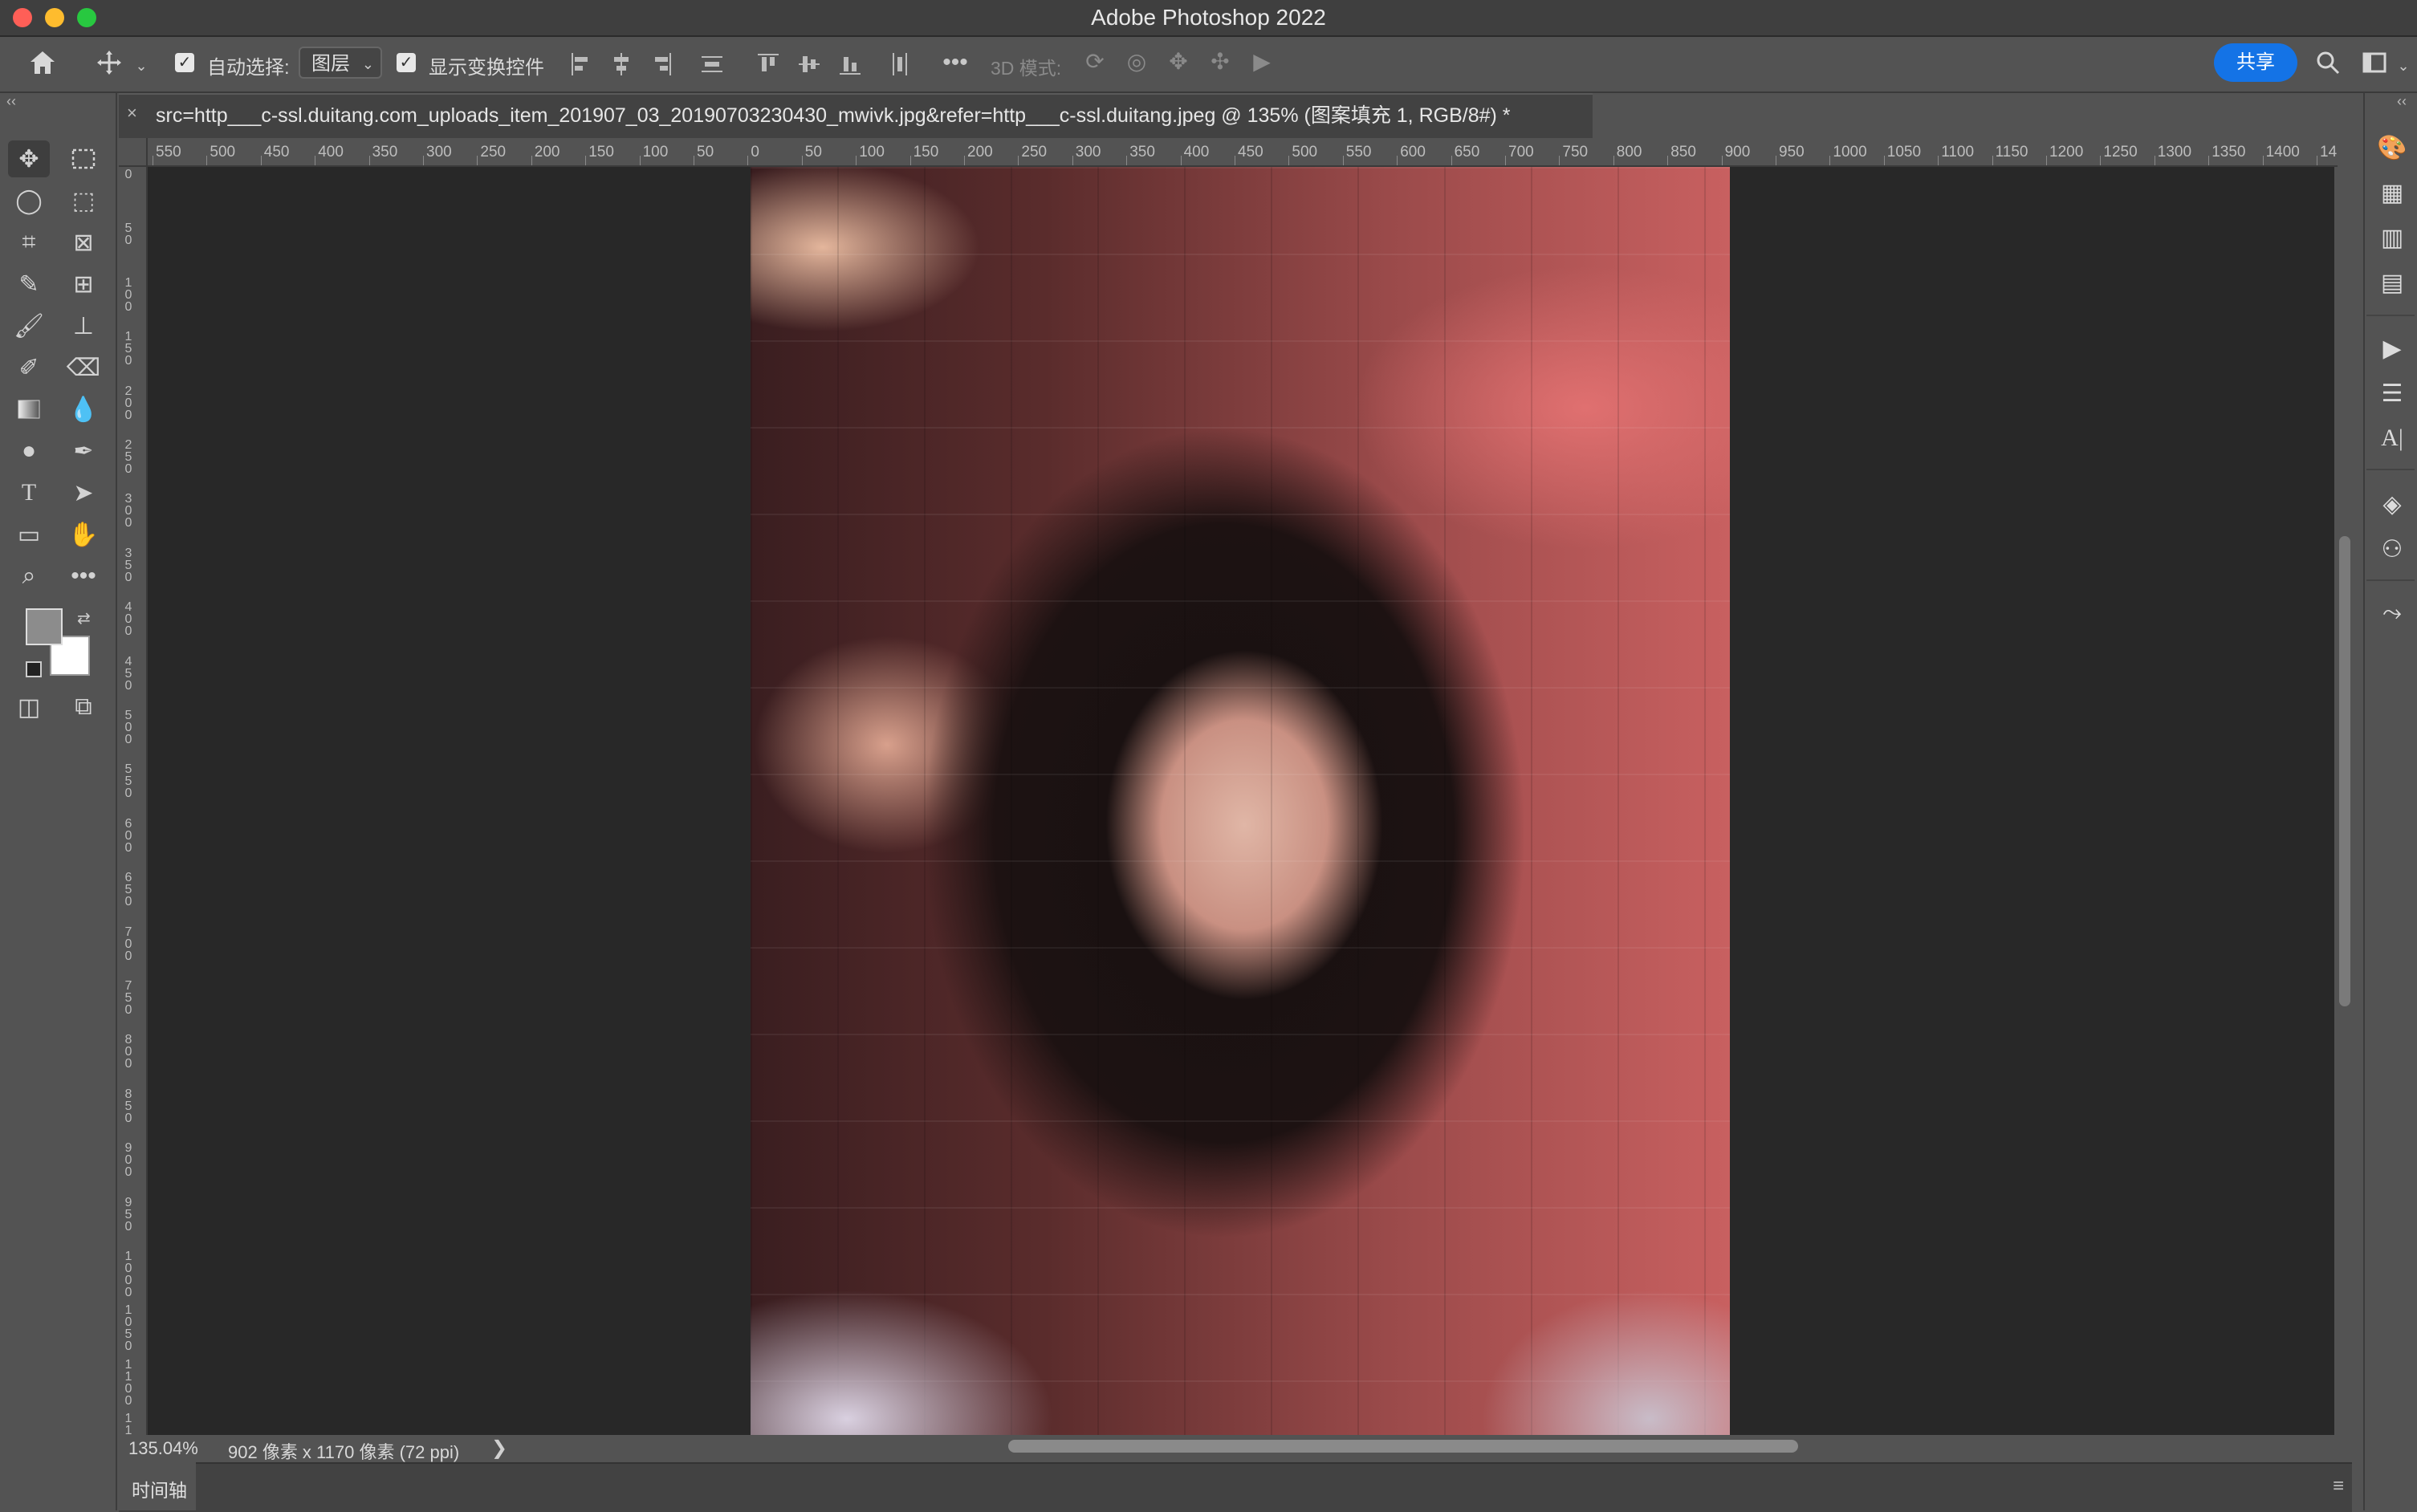 This screenshot has width=2417, height=1512. What do you see at coordinates (1904, 152) in the screenshot?
I see `ruler-label: 1050` at bounding box center [1904, 152].